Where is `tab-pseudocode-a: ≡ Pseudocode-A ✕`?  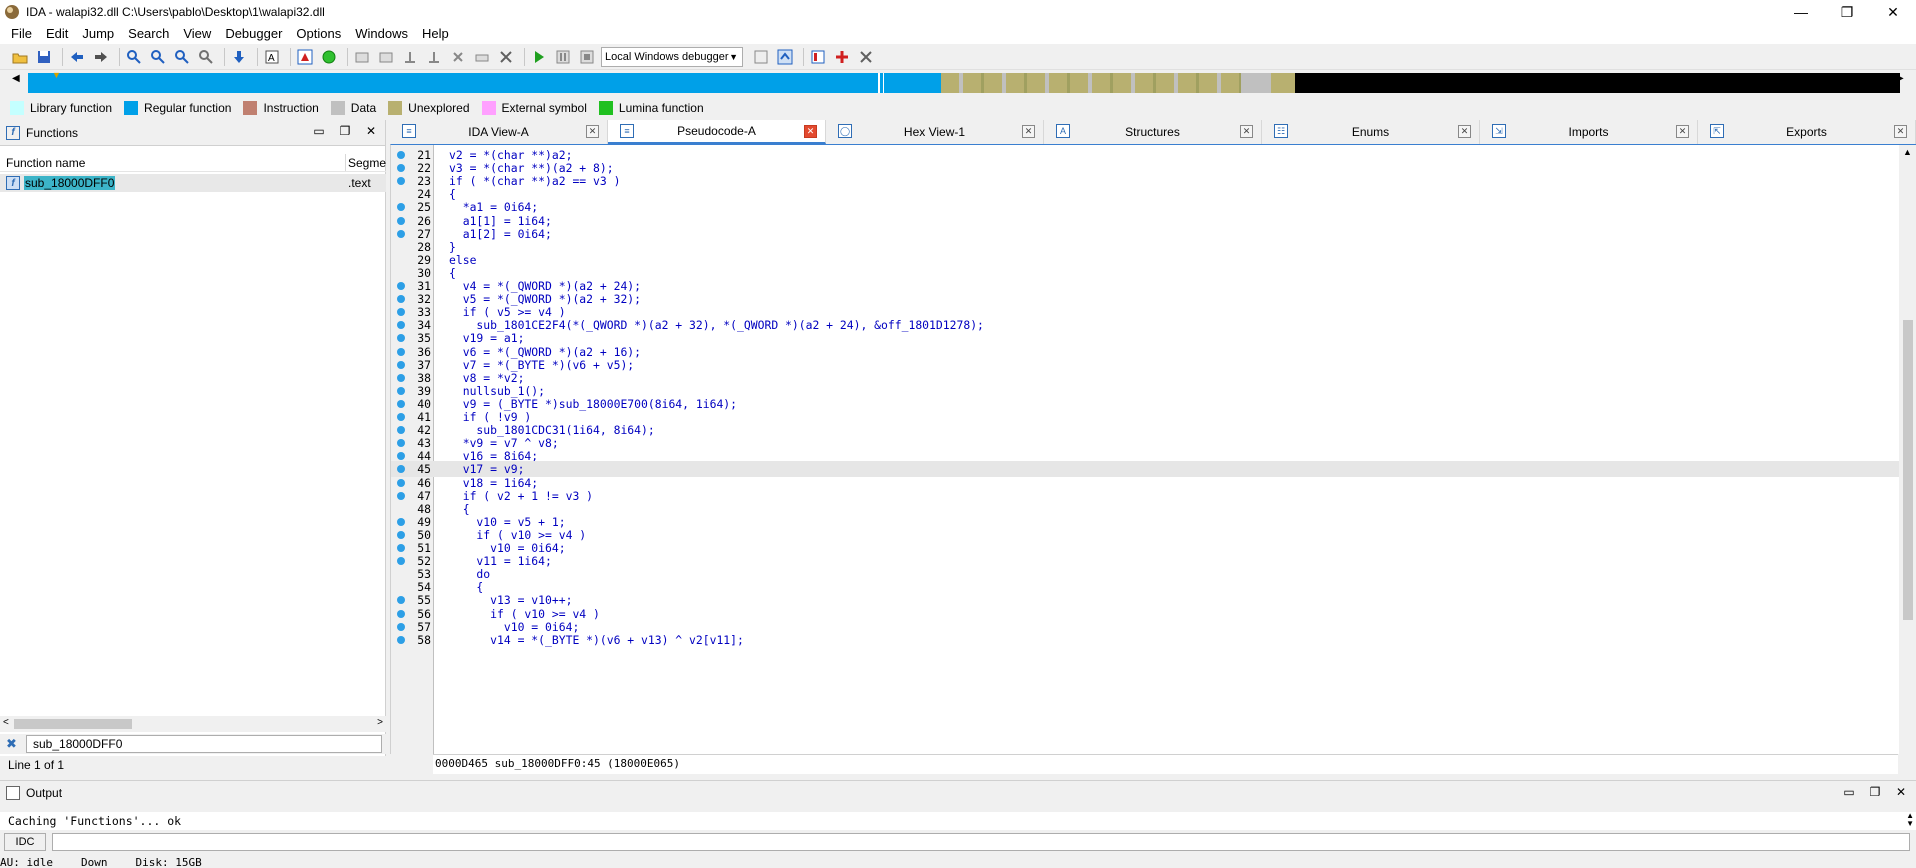 tab-pseudocode-a: ≡ Pseudocode-A ✕ is located at coordinates (717, 132).